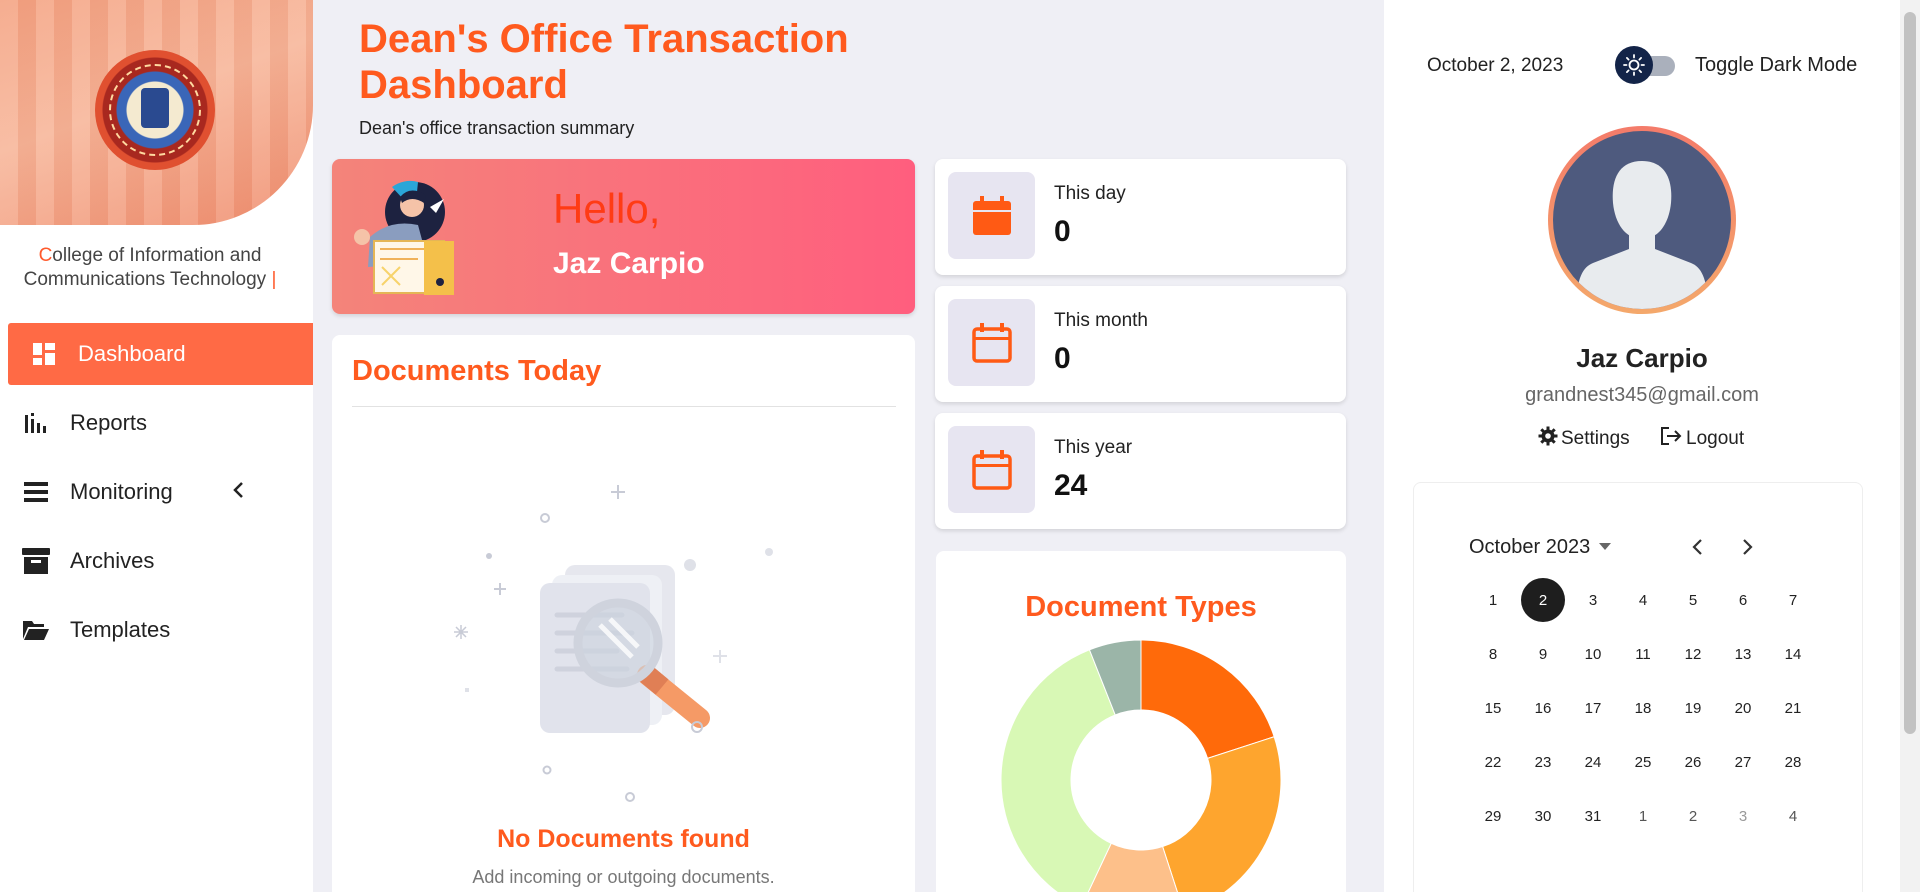 This screenshot has width=1920, height=892. Describe the element at coordinates (36, 423) in the screenshot. I see `bar-chart-icon` at that location.